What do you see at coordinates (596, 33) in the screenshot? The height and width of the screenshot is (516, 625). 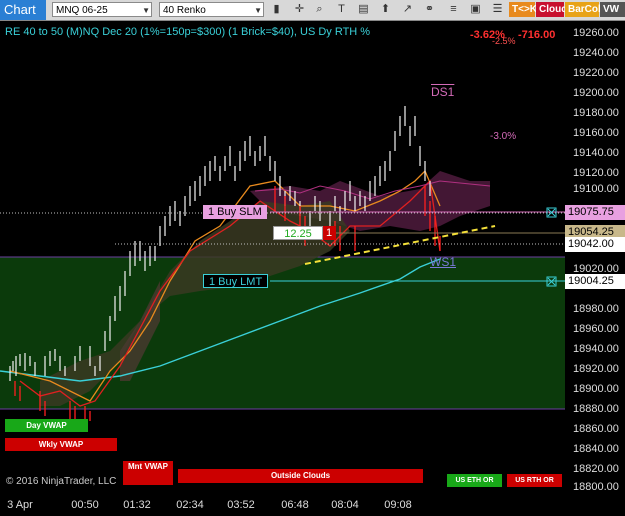 I see `y-tick: 19260.00` at bounding box center [596, 33].